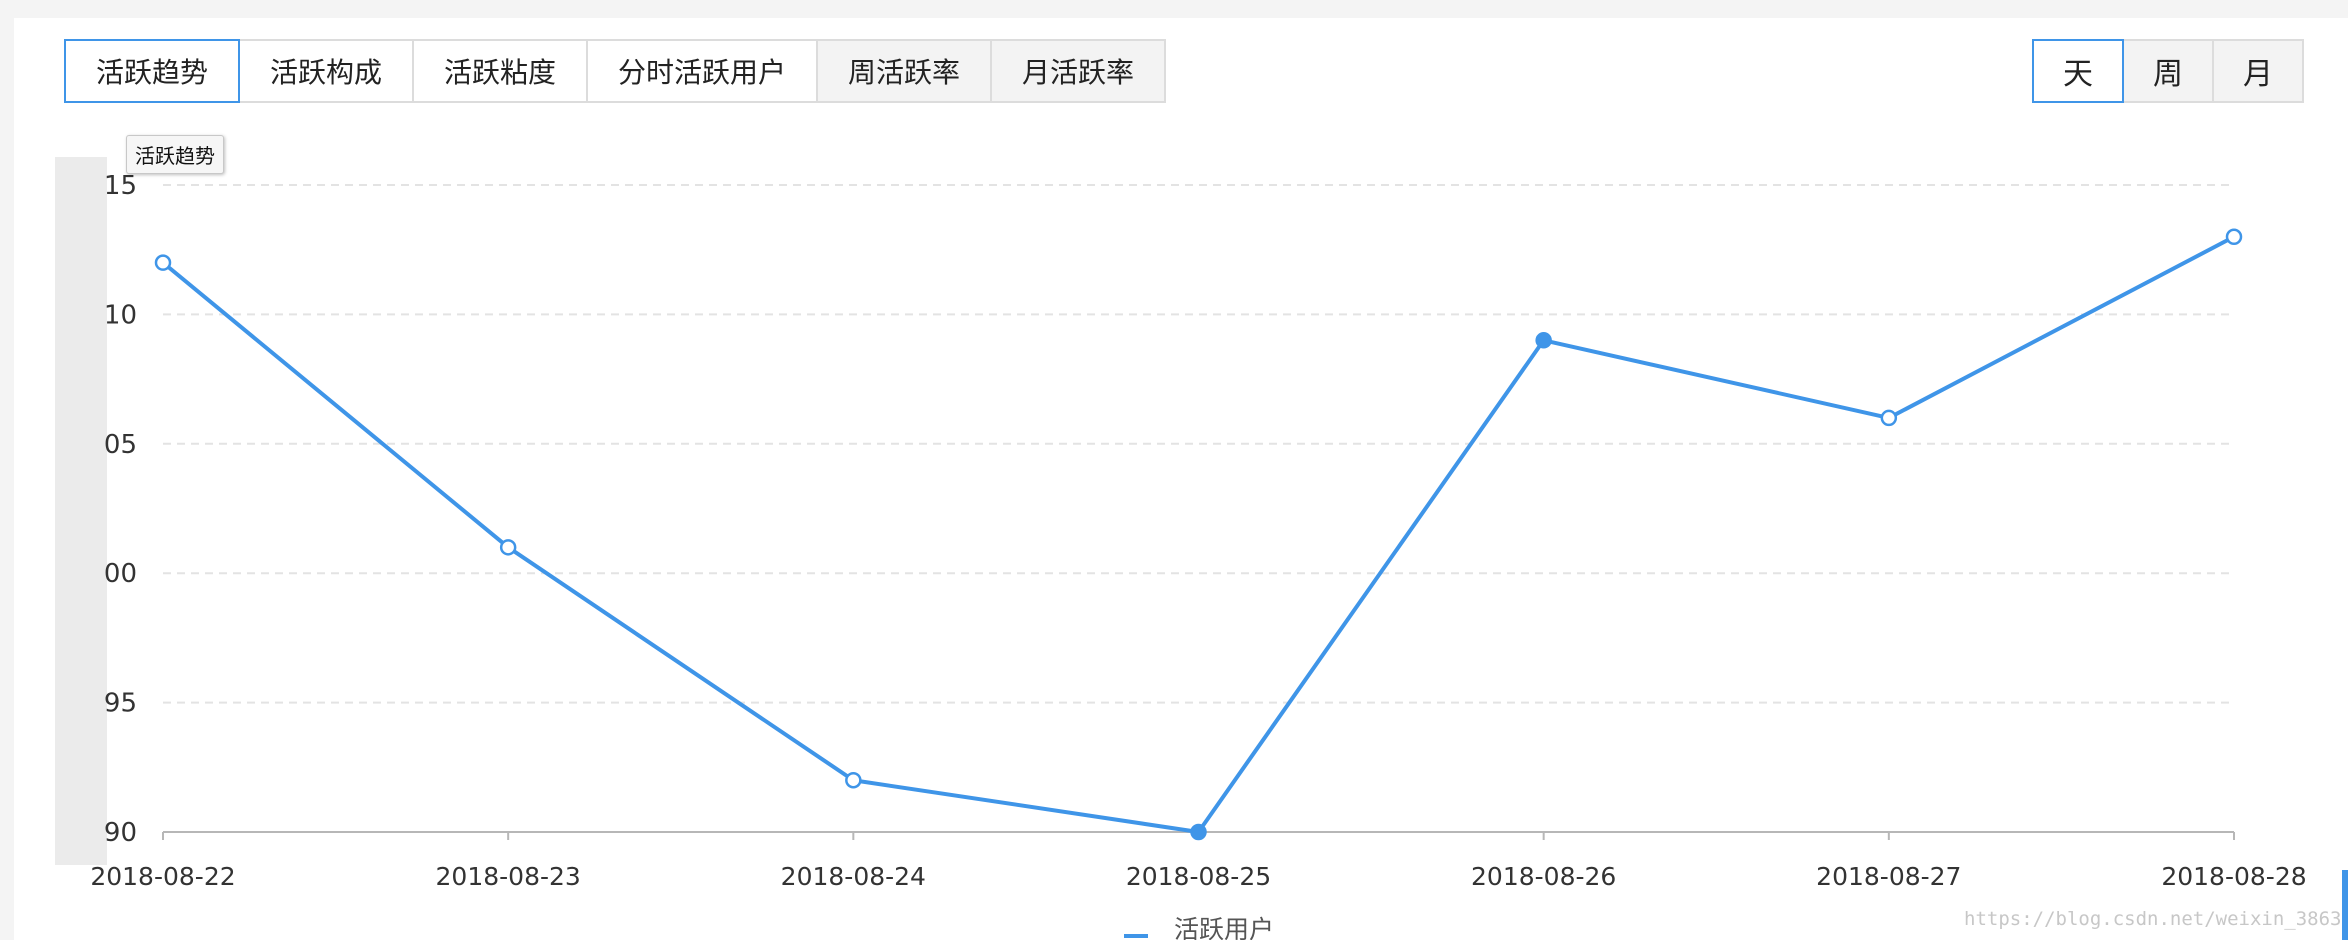  Describe the element at coordinates (1888, 876) in the screenshot. I see `x-tick-label: 2018-08-27` at that location.